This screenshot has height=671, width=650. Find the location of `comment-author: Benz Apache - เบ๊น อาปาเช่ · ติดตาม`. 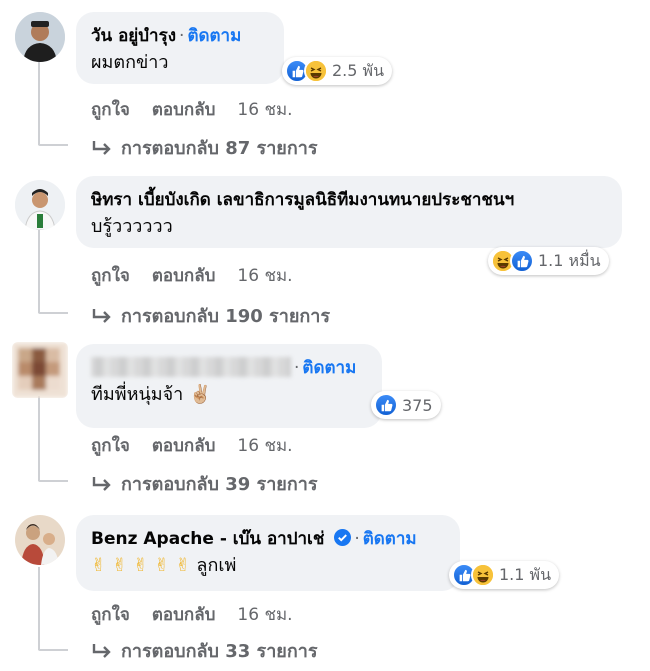

comment-author: Benz Apache - เบ๊น อาปาเช่ · ติดตาม is located at coordinates (268, 539).